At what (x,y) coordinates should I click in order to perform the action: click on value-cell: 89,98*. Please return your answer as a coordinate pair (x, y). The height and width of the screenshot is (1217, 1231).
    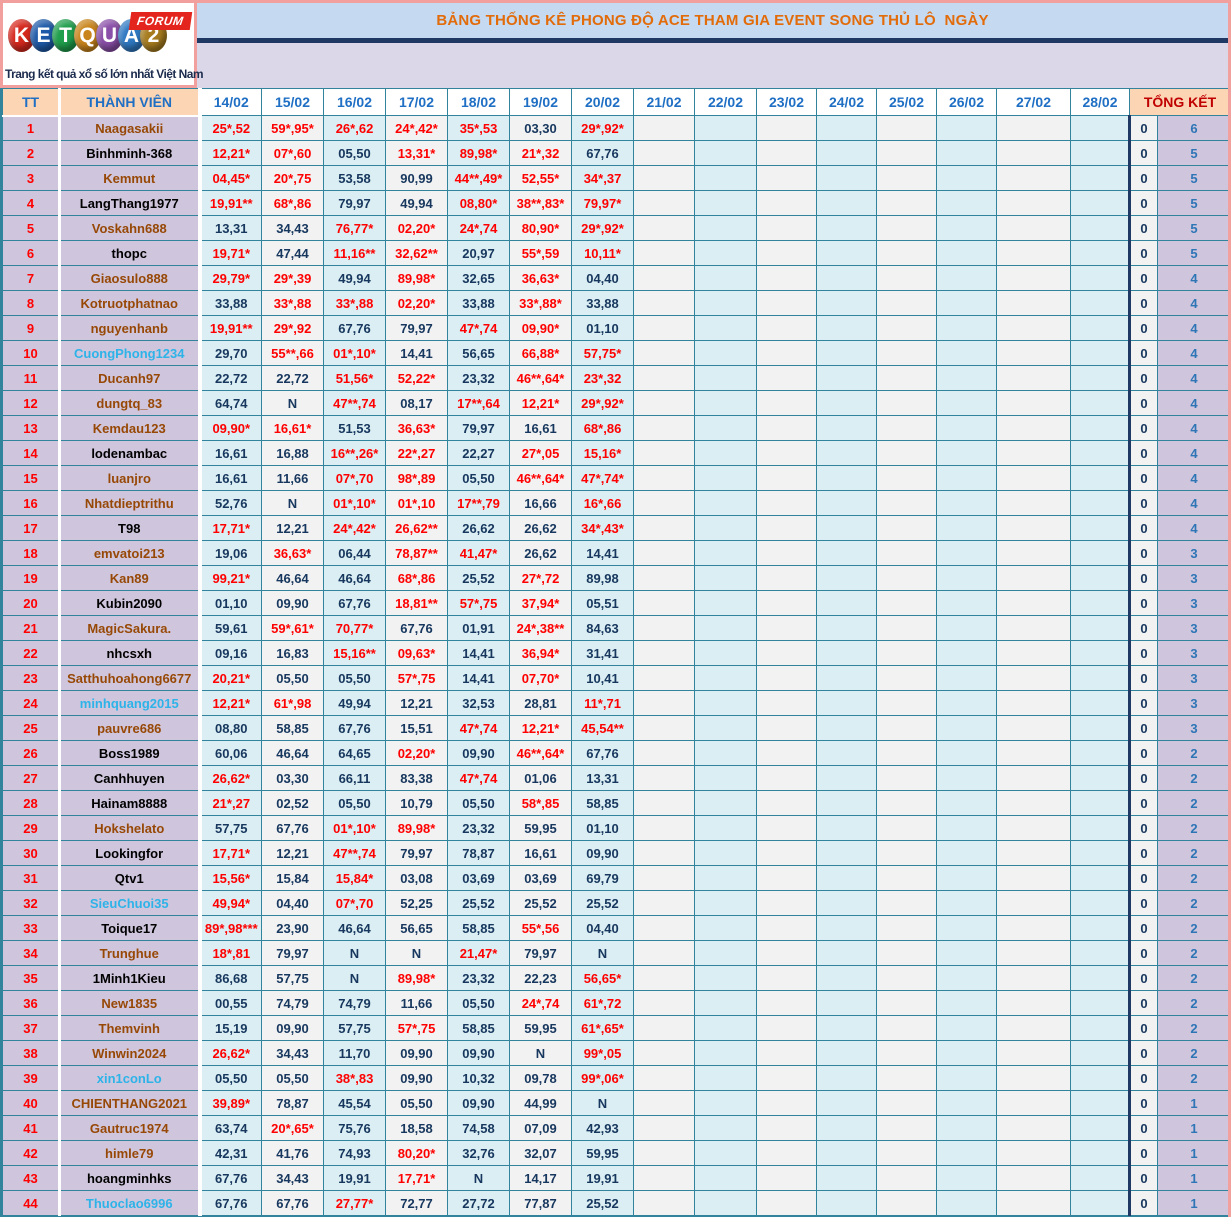
    Looking at the image, I should click on (416, 978).